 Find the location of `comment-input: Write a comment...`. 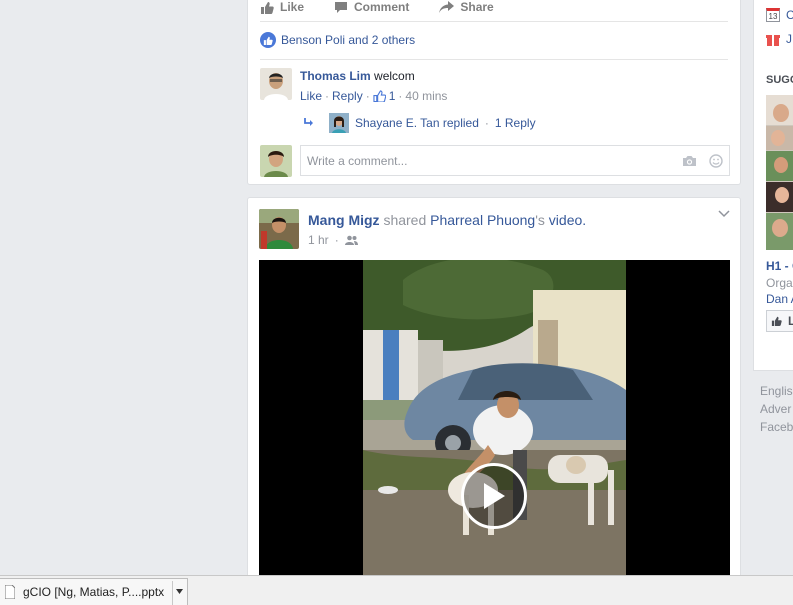

comment-input: Write a comment... is located at coordinates (515, 160).